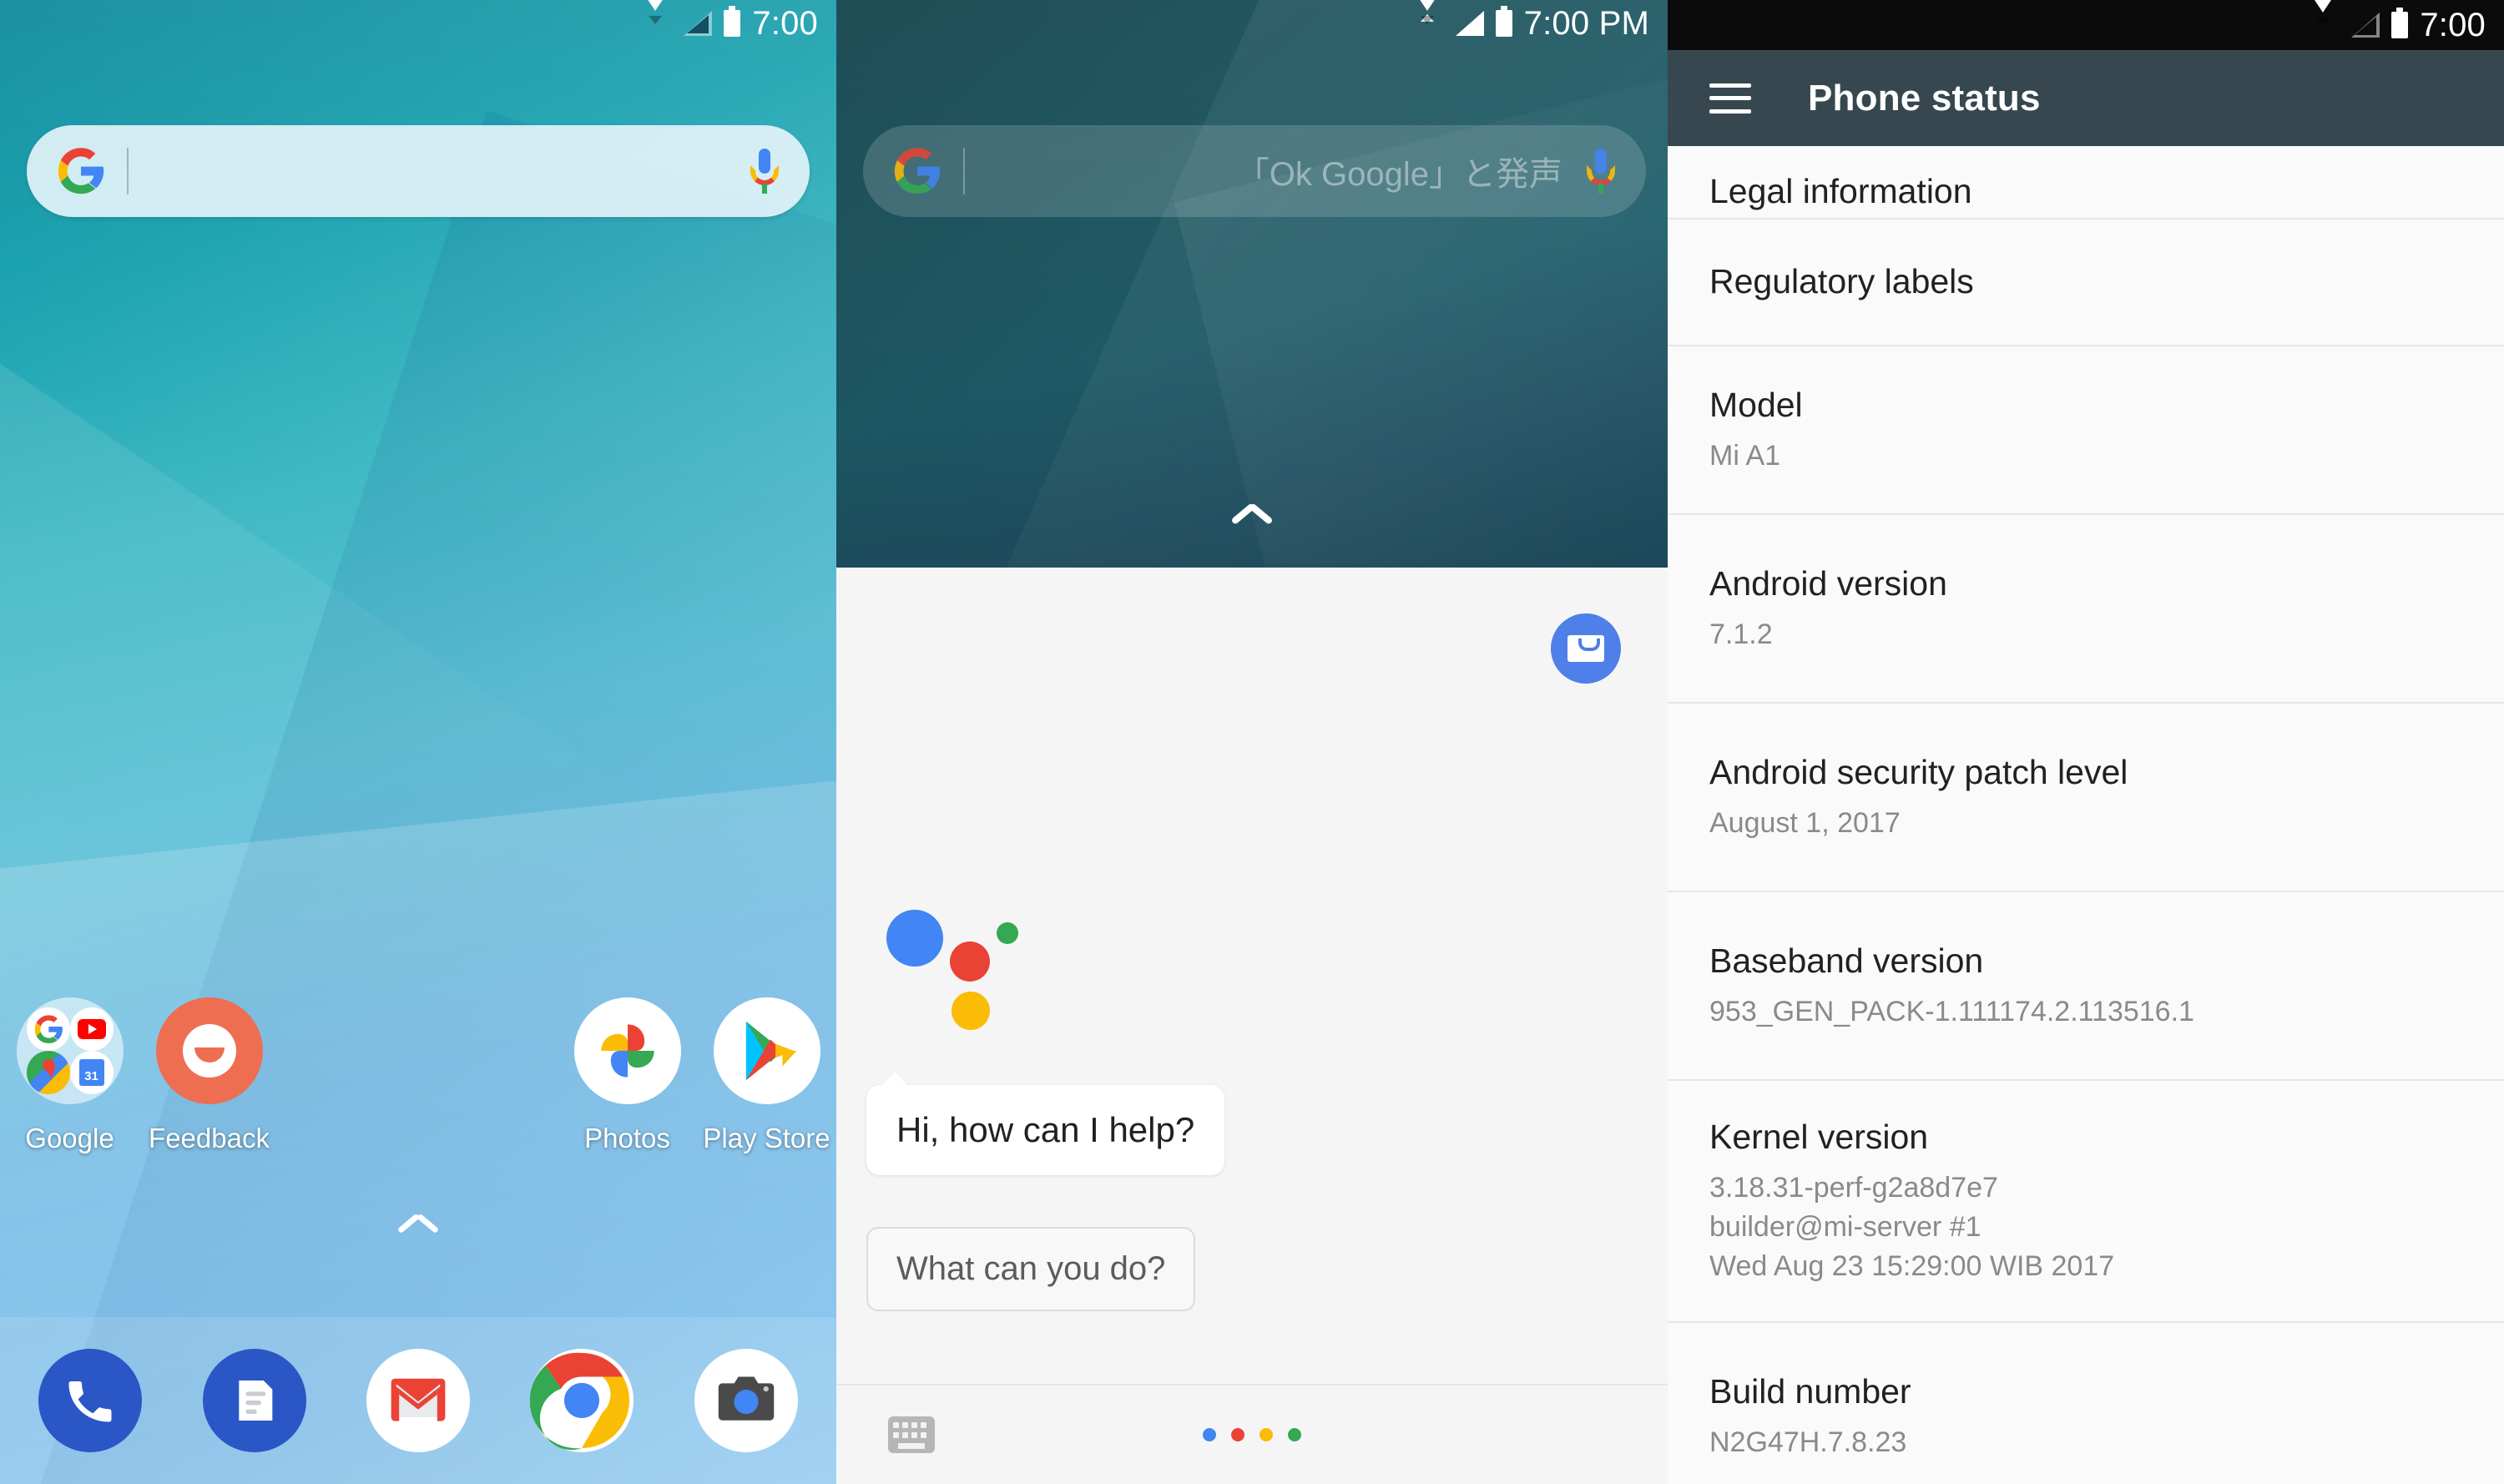  Describe the element at coordinates (70, 1050) in the screenshot. I see `google-folder-icon: 31` at that location.